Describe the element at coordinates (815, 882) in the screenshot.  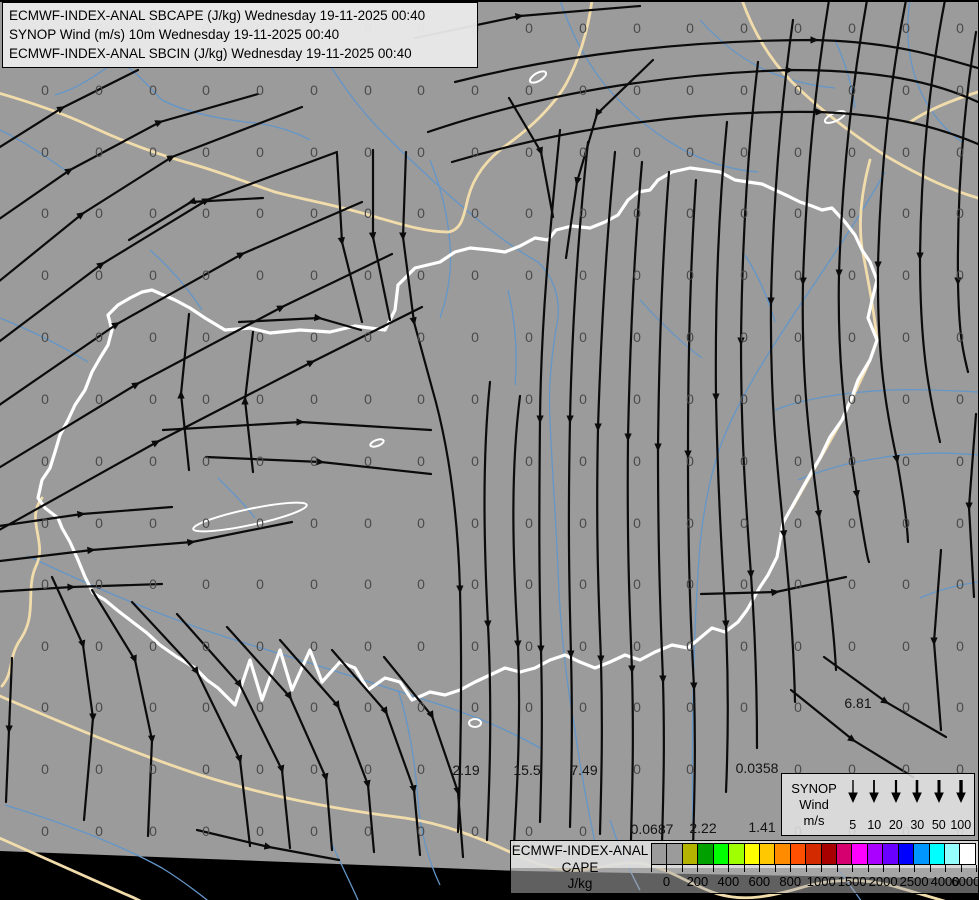
I see `cape-colorbar-values: 0 200 400 600 800 1000 1500 2000 2500 4000 6000` at that location.